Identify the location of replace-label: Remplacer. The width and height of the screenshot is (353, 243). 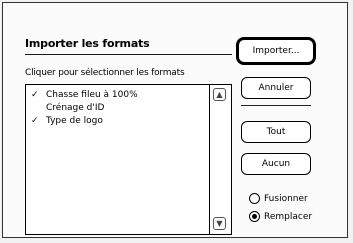
(288, 217).